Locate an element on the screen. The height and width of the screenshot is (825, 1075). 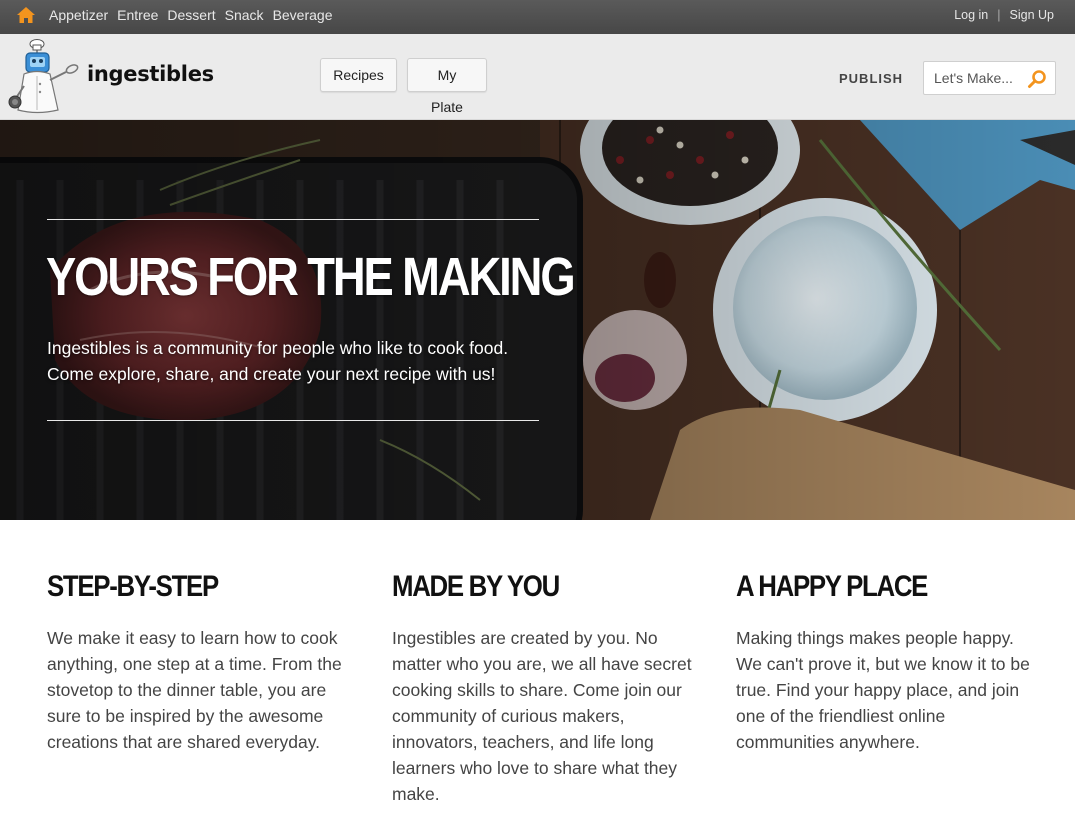
category-link-dessert: Dessert is located at coordinates (191, 15).